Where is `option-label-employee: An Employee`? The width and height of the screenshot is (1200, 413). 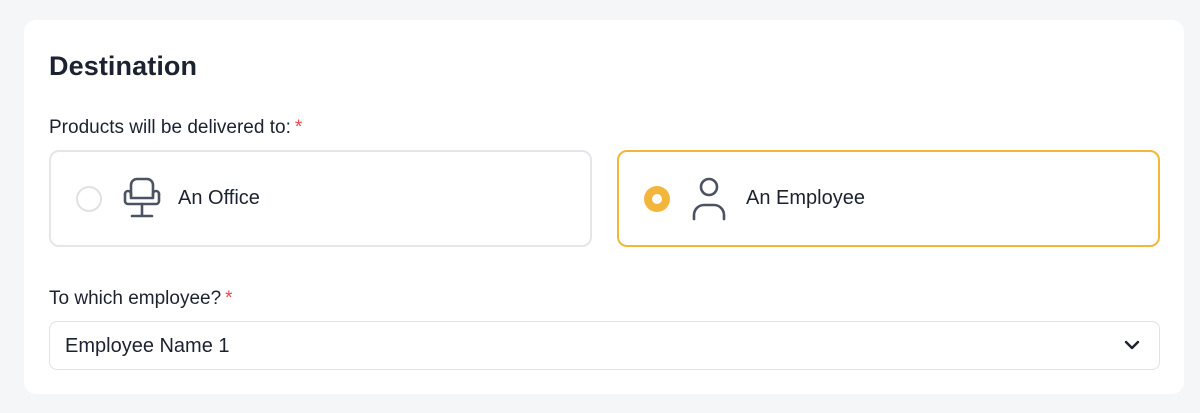
option-label-employee: An Employee is located at coordinates (805, 198).